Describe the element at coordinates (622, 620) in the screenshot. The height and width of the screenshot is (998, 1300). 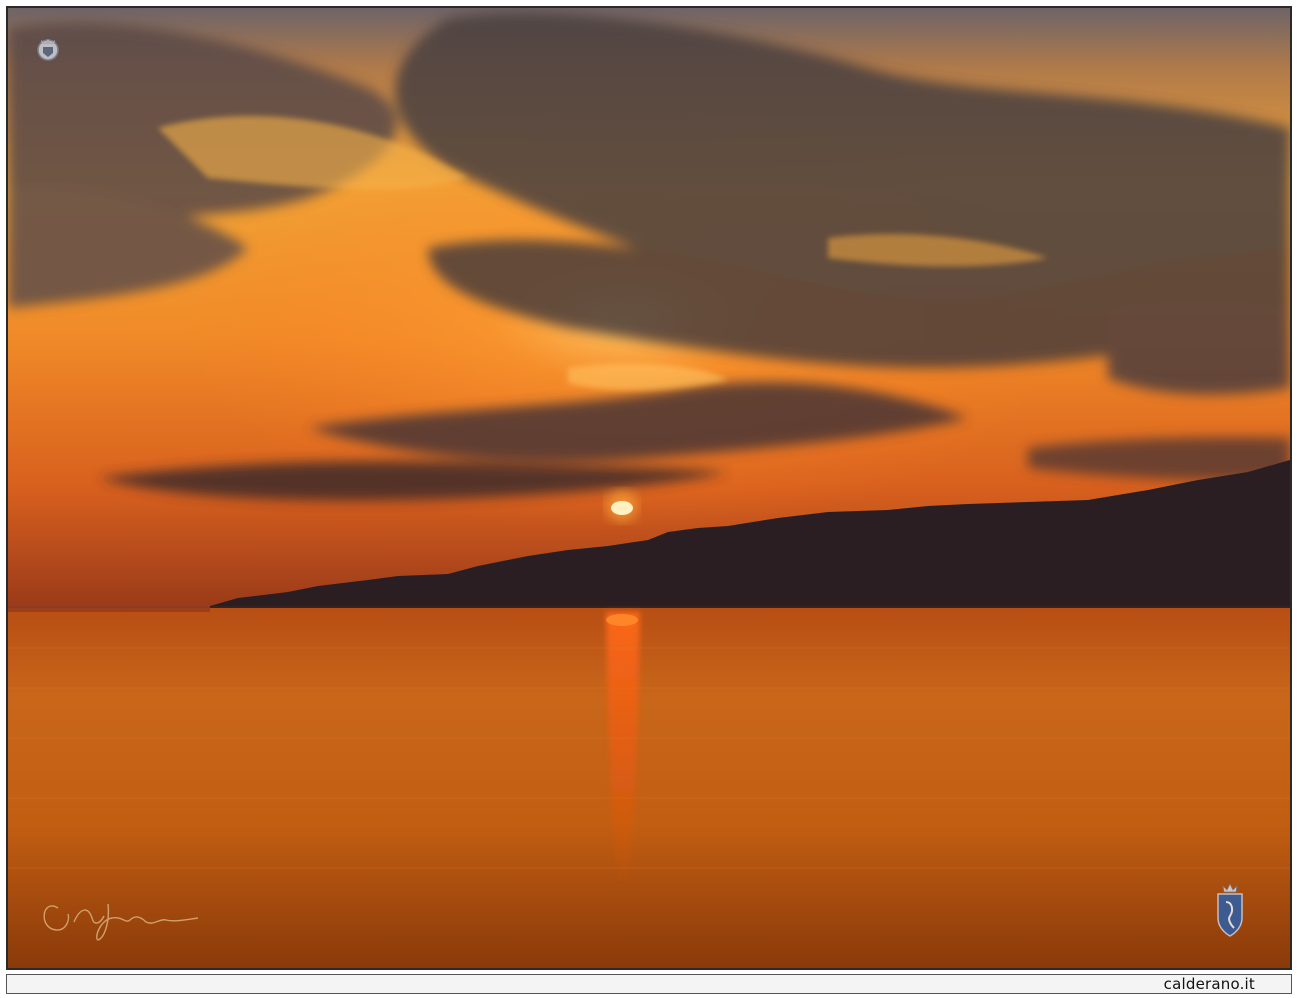
I see `reflection-highlight` at that location.